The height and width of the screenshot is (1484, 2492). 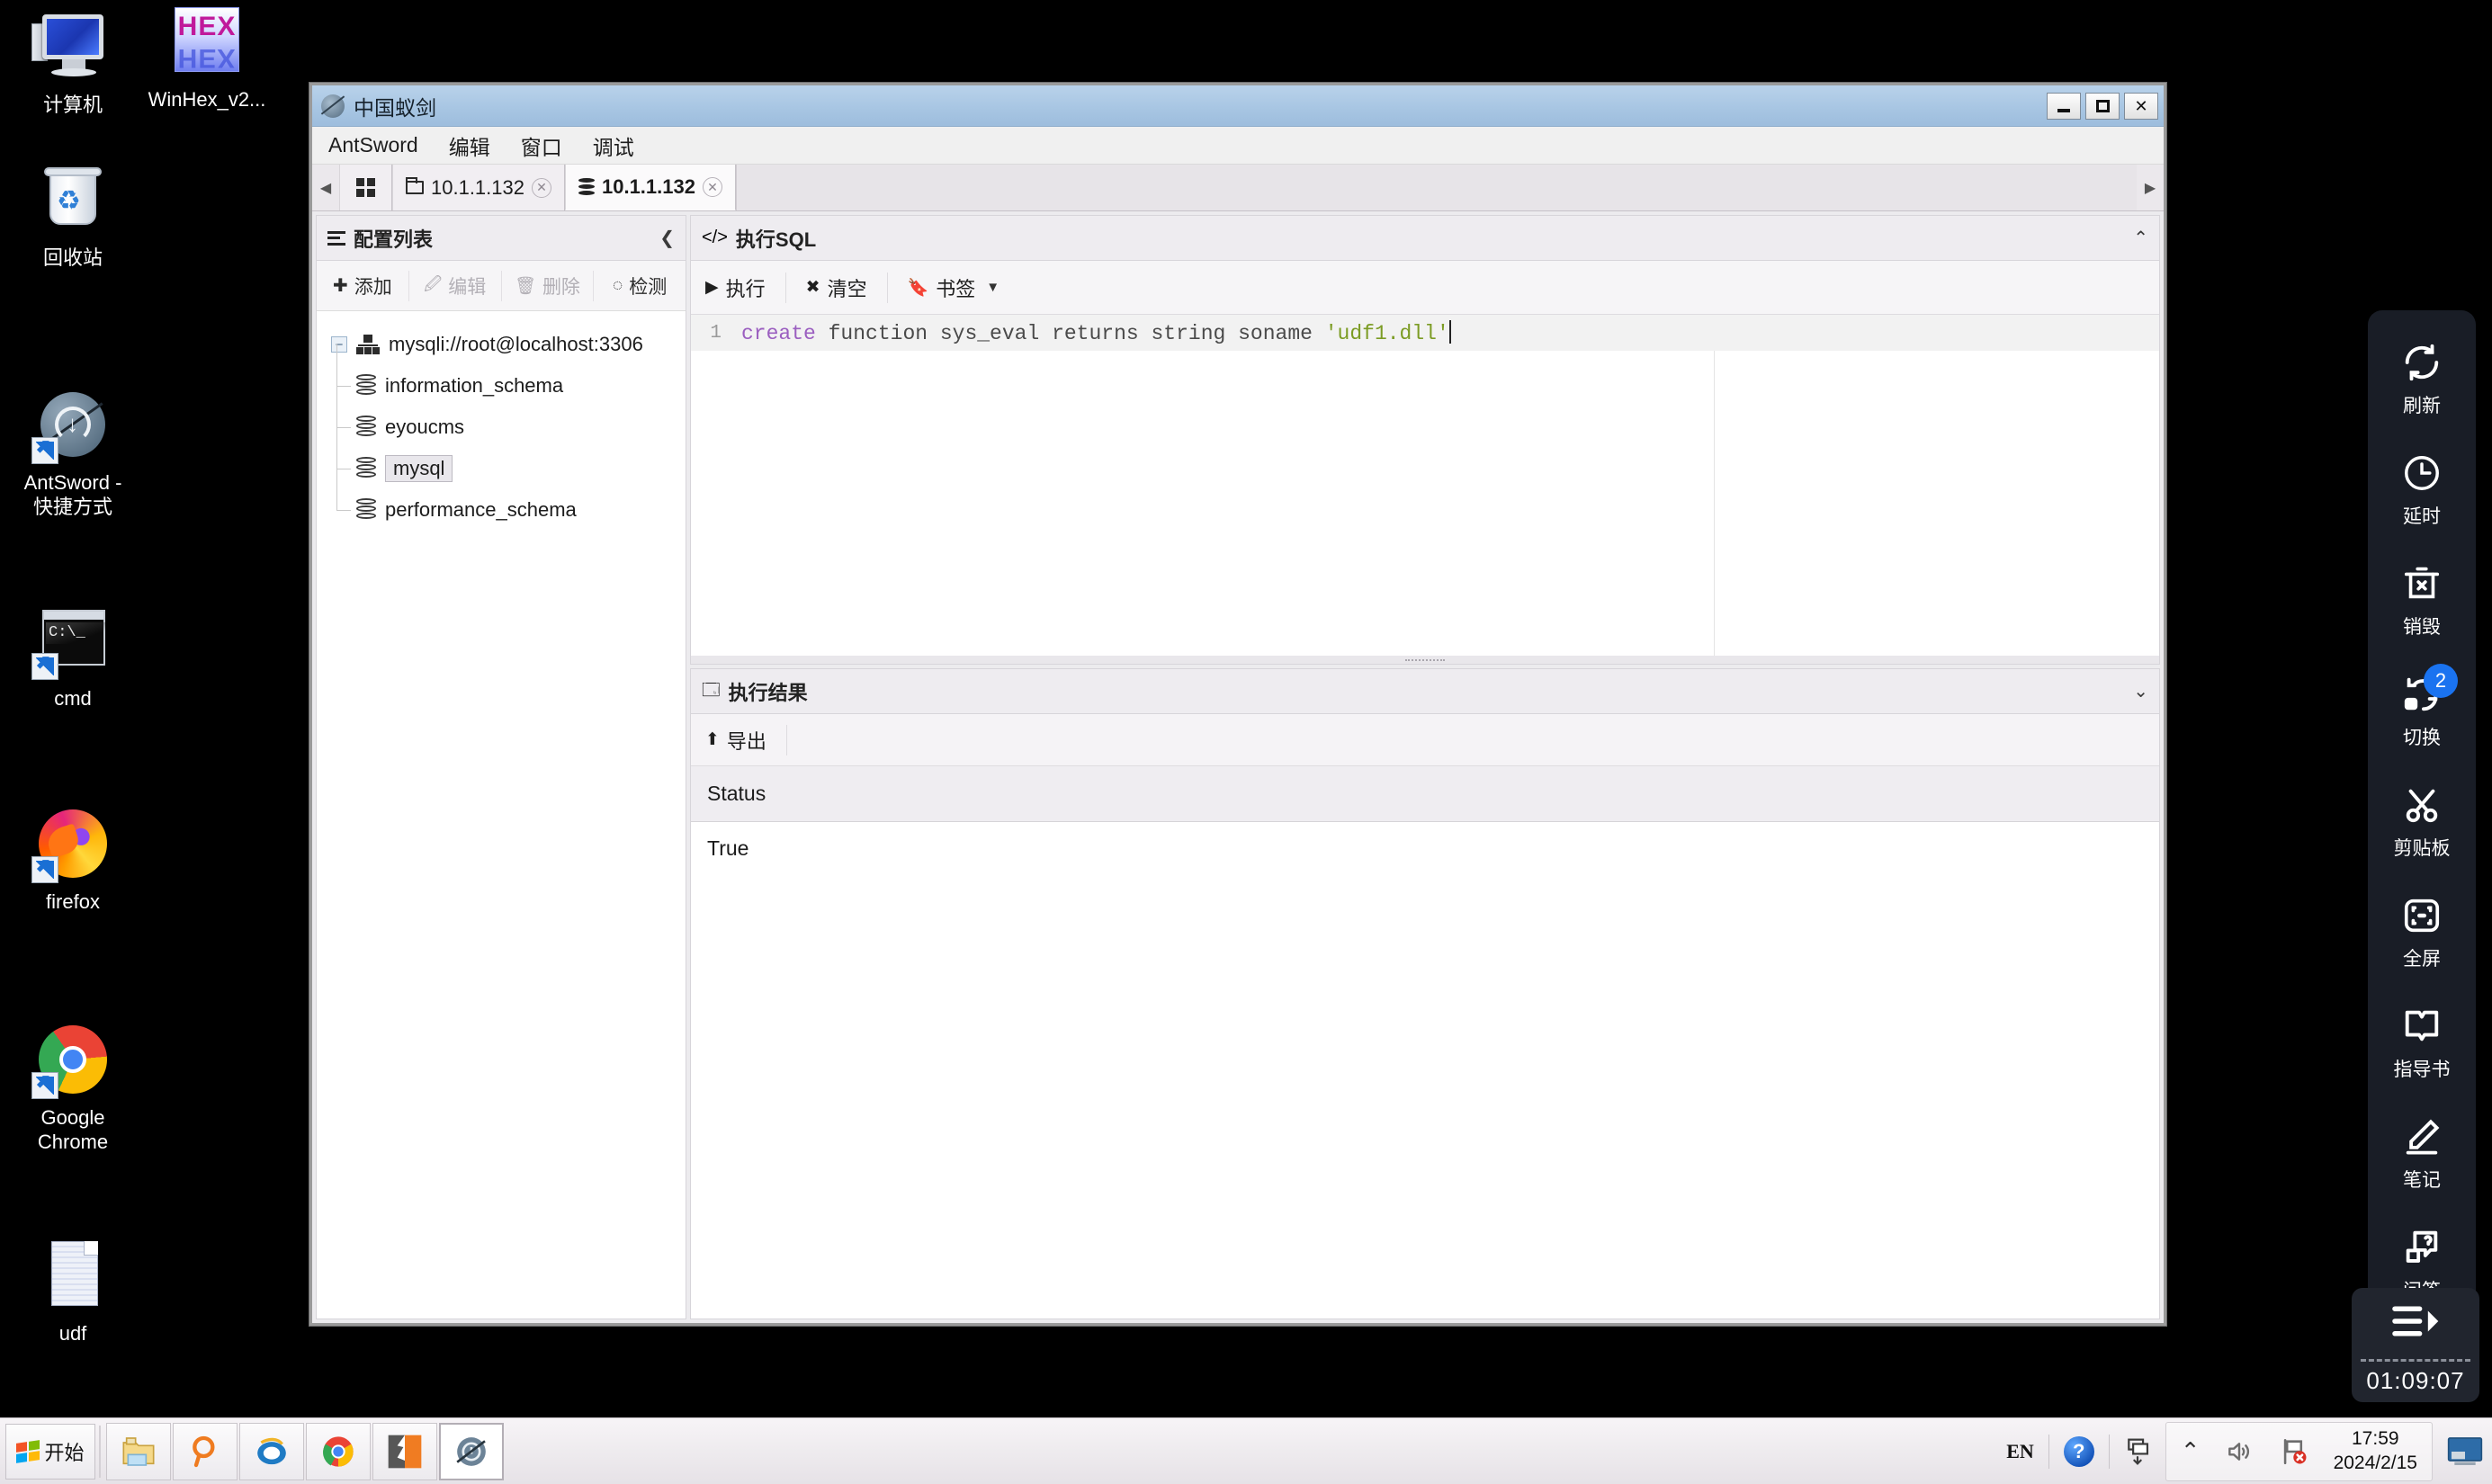 I want to click on dock-item-guide: 指导书, so click(x=2422, y=1043).